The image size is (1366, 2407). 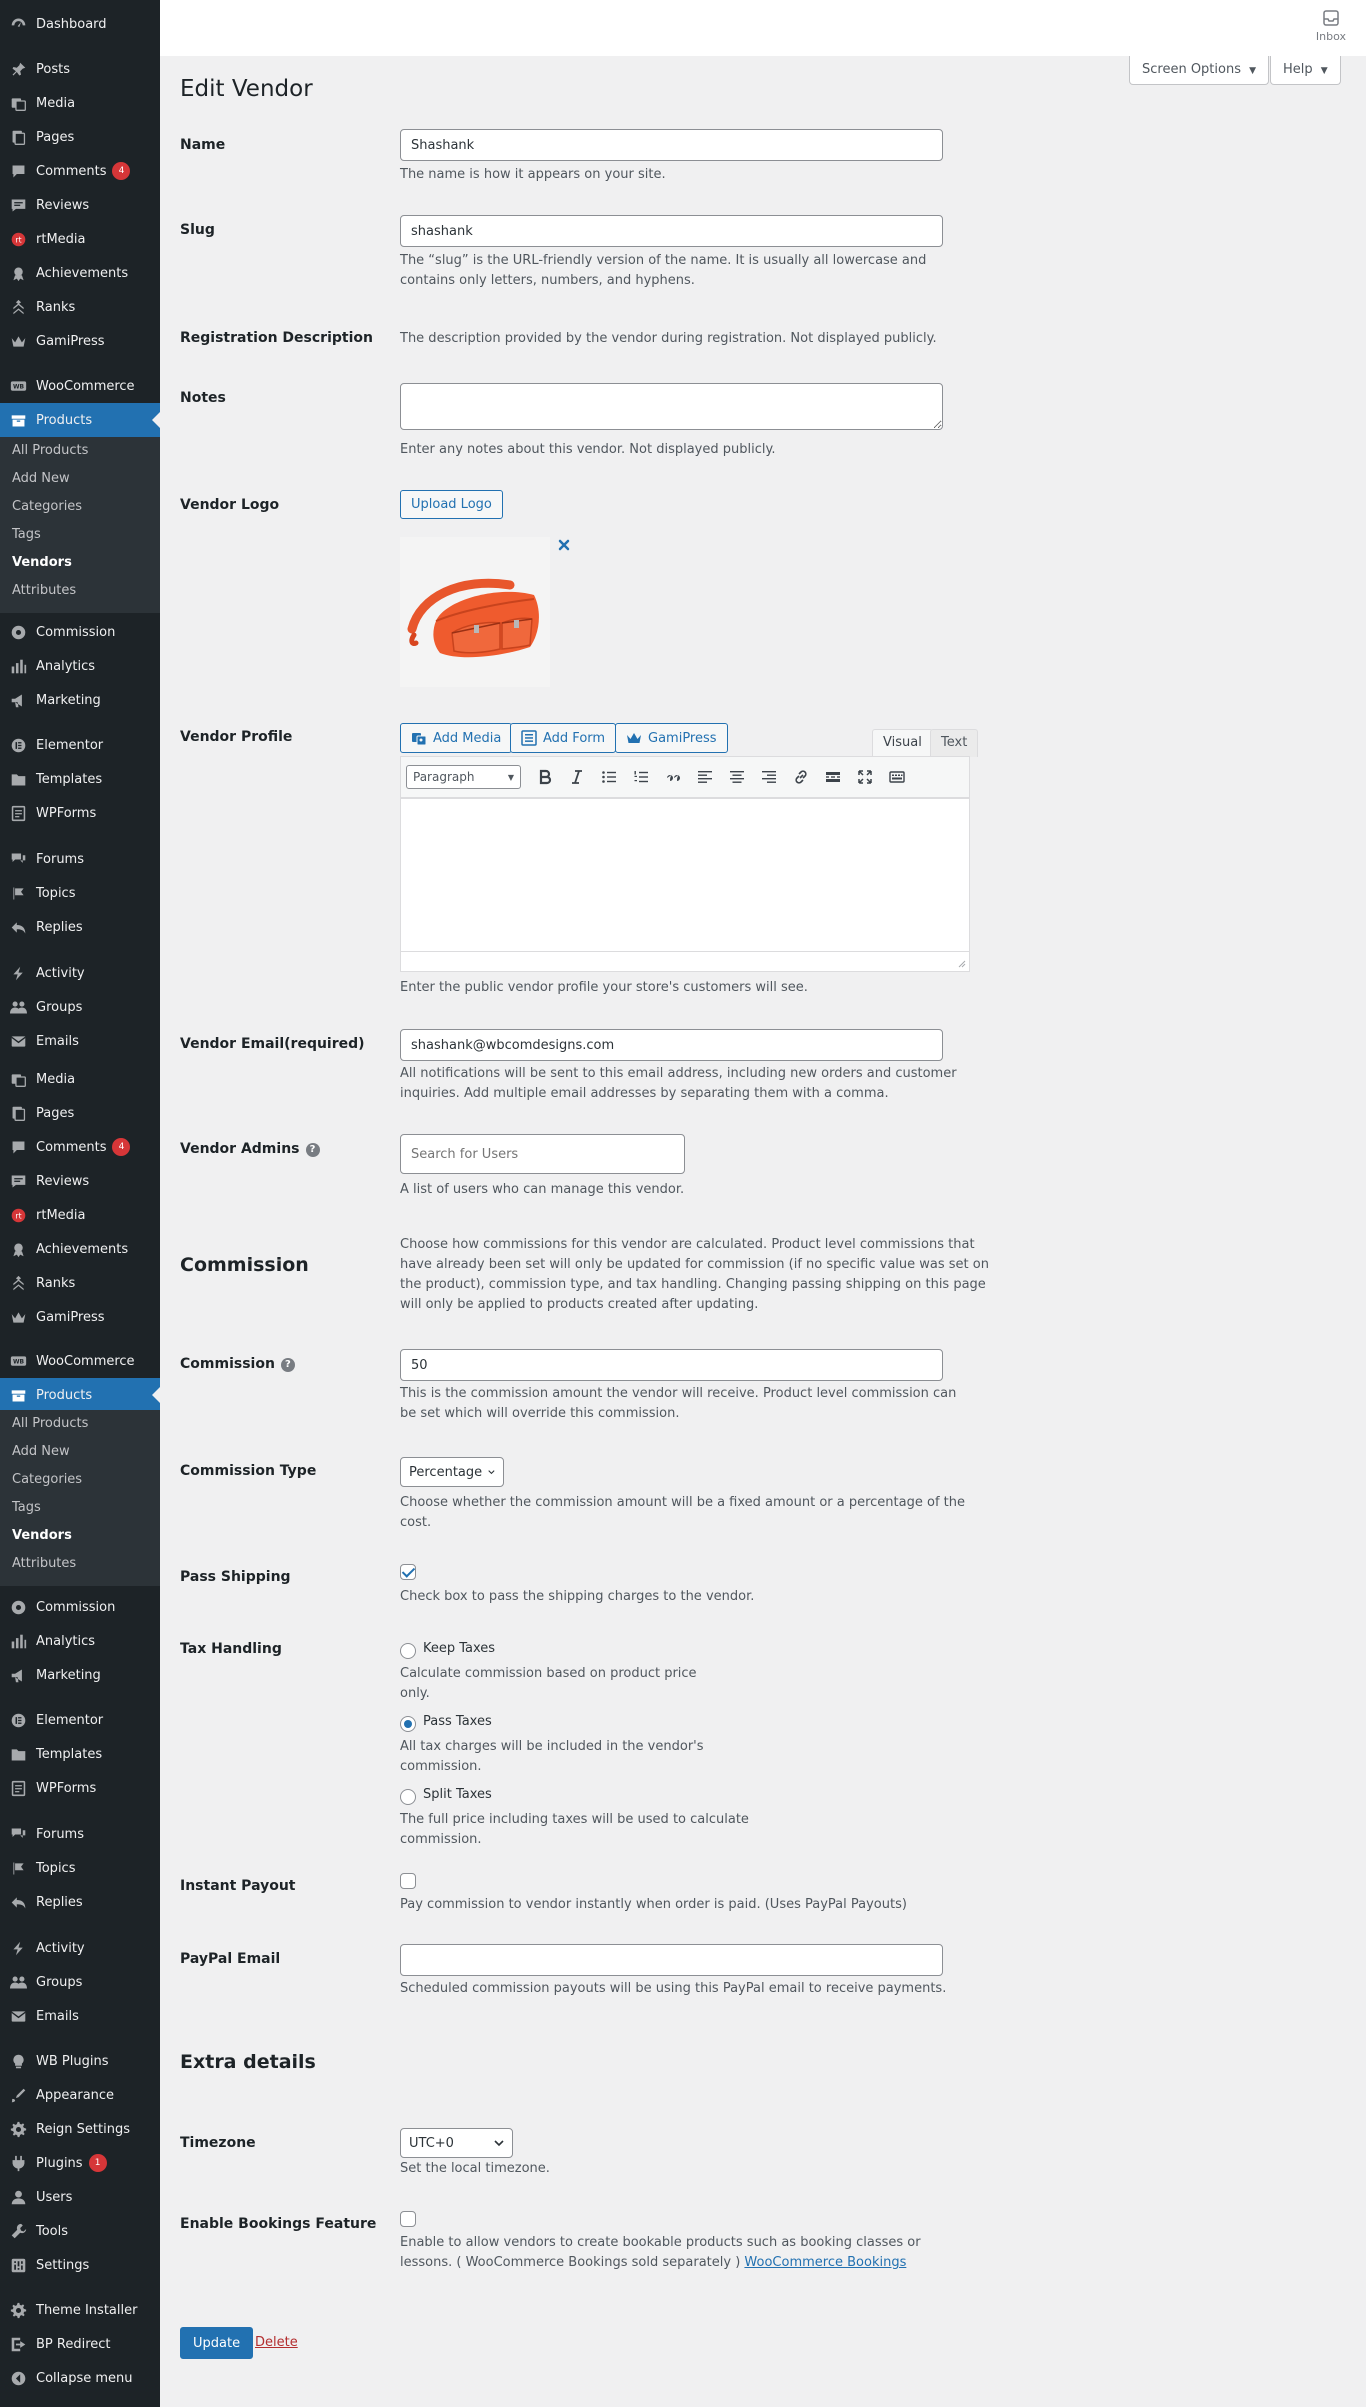 What do you see at coordinates (463, 777) in the screenshot?
I see `format-select: Paragraph ▼` at bounding box center [463, 777].